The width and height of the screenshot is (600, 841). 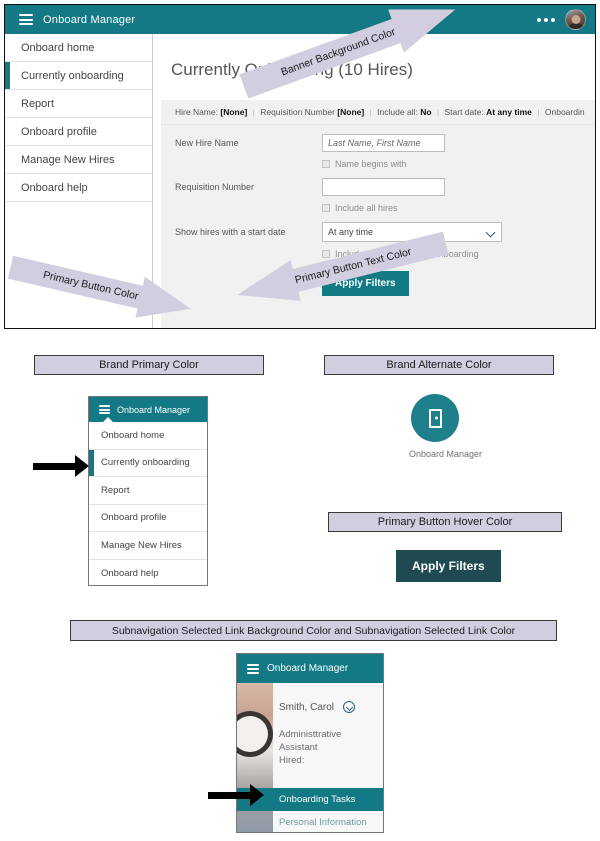 I want to click on filter-summary-label-hire-name: Hire Name:, so click(x=196, y=112).